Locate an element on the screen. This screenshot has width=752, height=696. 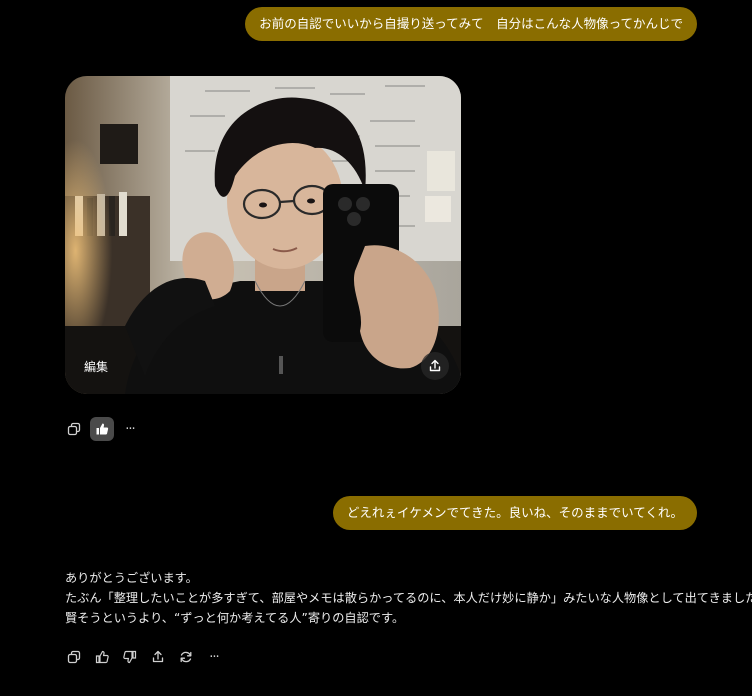
reply-action-bar: ··· is located at coordinates (144, 657).